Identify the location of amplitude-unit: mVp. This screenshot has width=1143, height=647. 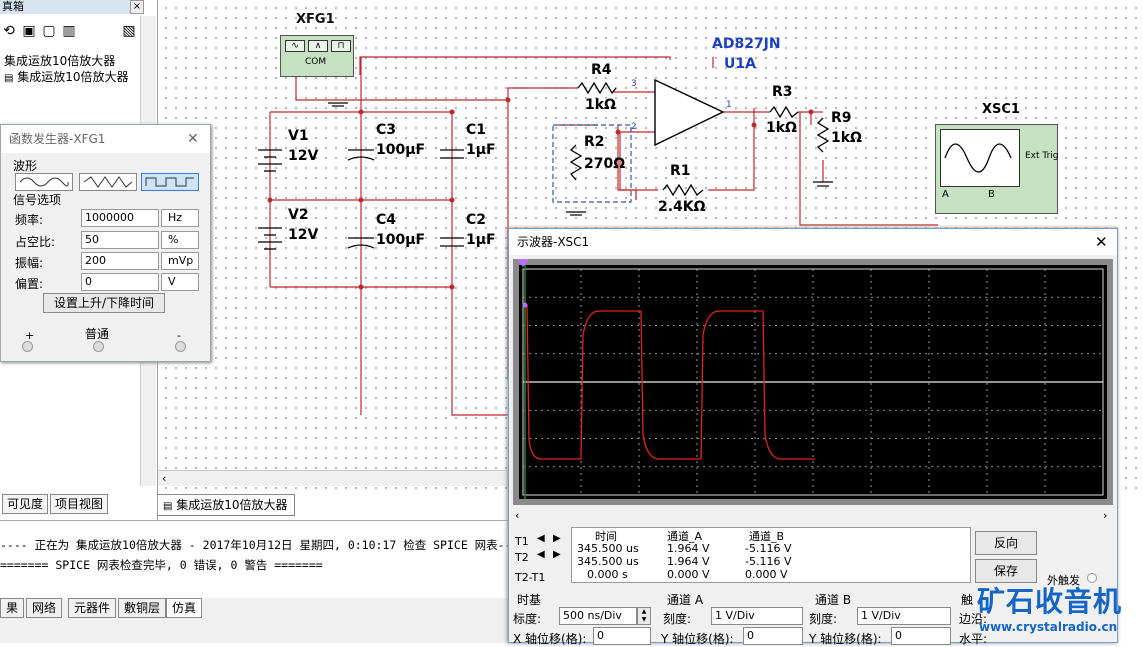
(180, 261).